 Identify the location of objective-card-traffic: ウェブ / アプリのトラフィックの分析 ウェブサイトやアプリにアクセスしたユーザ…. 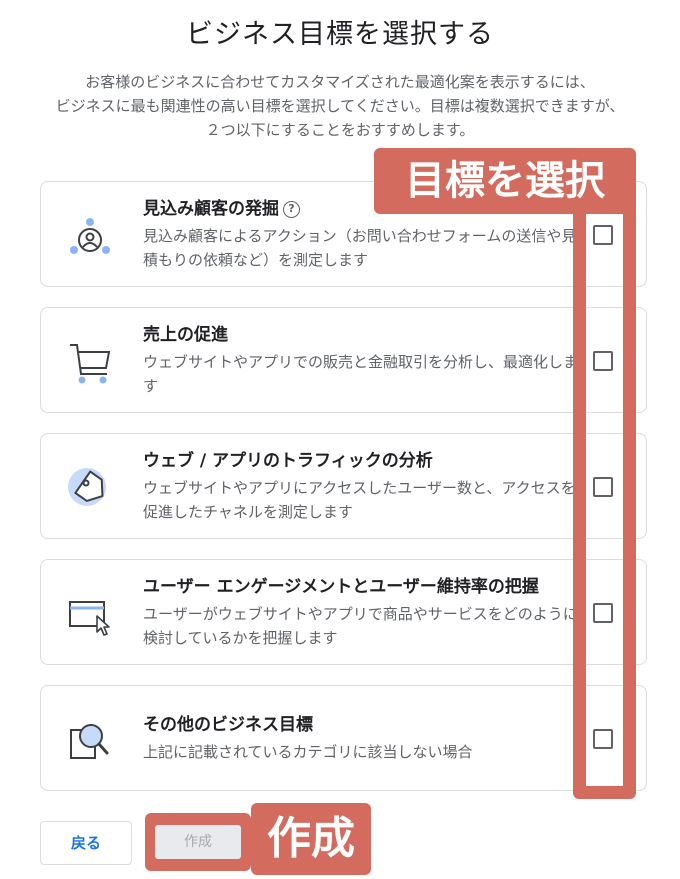
(343, 486).